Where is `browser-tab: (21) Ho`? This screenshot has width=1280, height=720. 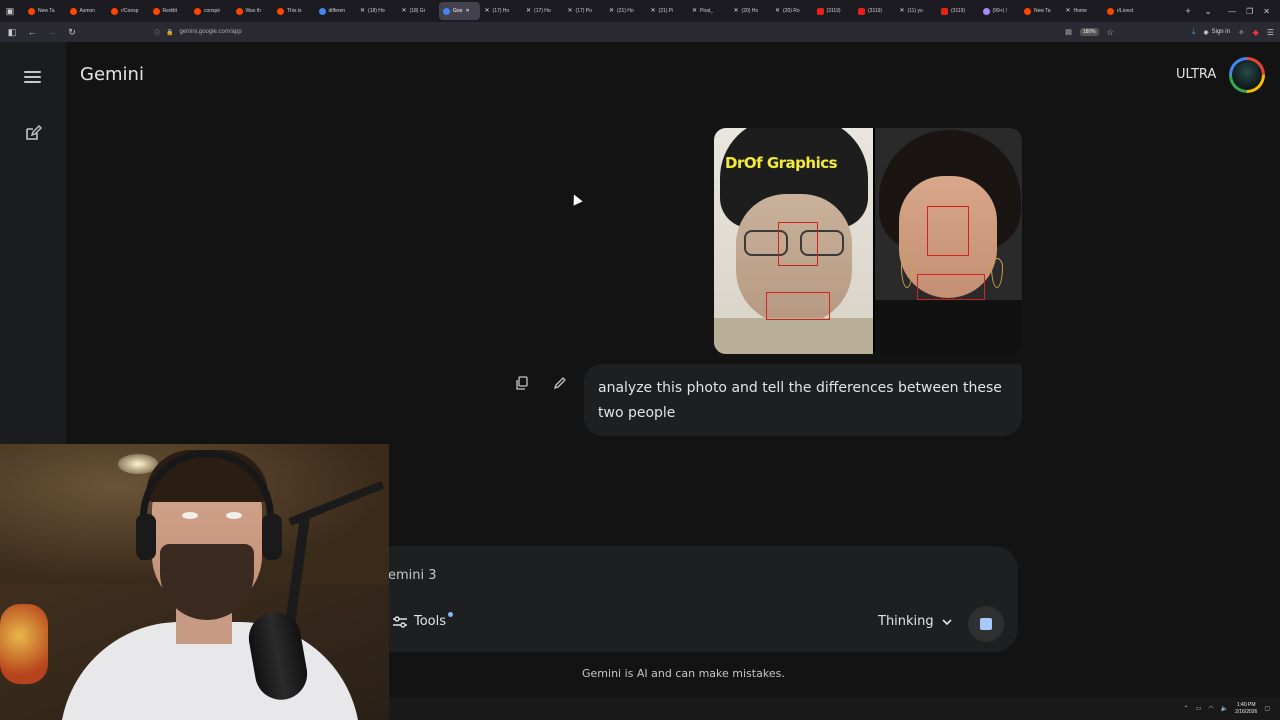
browser-tab: (21) Ho is located at coordinates (625, 11).